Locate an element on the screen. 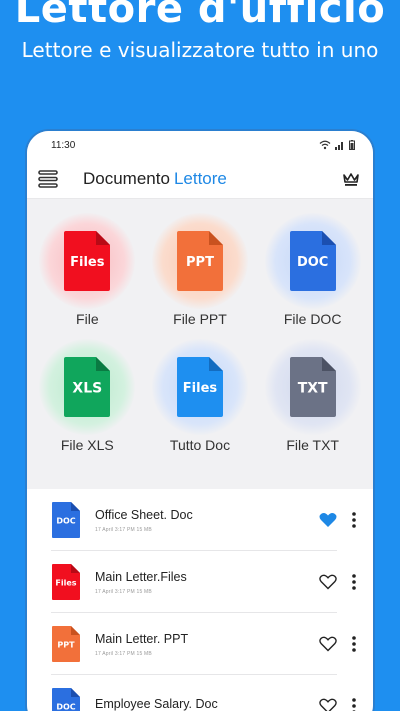 The image size is (400, 711). file-name: Office Sheet. Doc is located at coordinates (144, 514).